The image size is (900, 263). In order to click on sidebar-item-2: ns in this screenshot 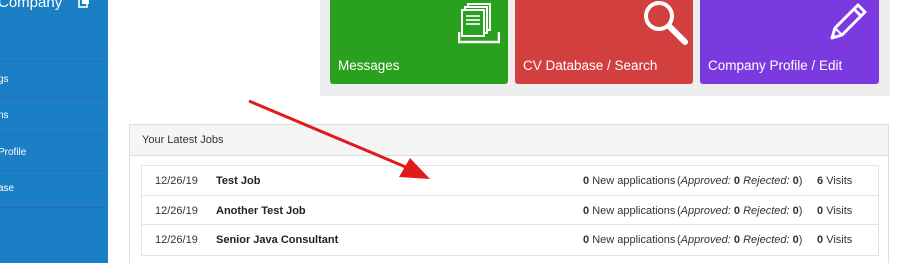, I will do `click(54, 115)`.